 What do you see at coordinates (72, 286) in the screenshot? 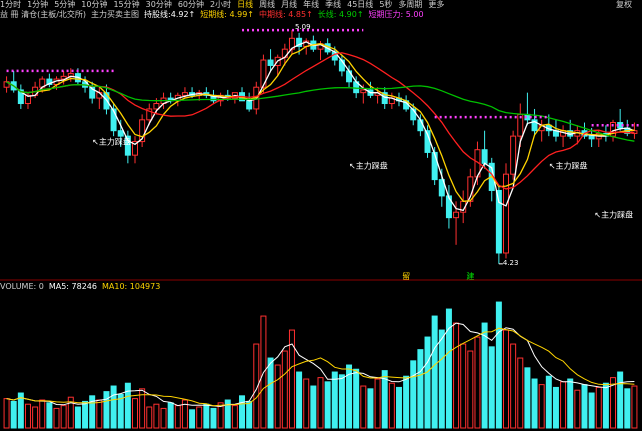
I see `volume-ma5: MA5: 78246` at bounding box center [72, 286].